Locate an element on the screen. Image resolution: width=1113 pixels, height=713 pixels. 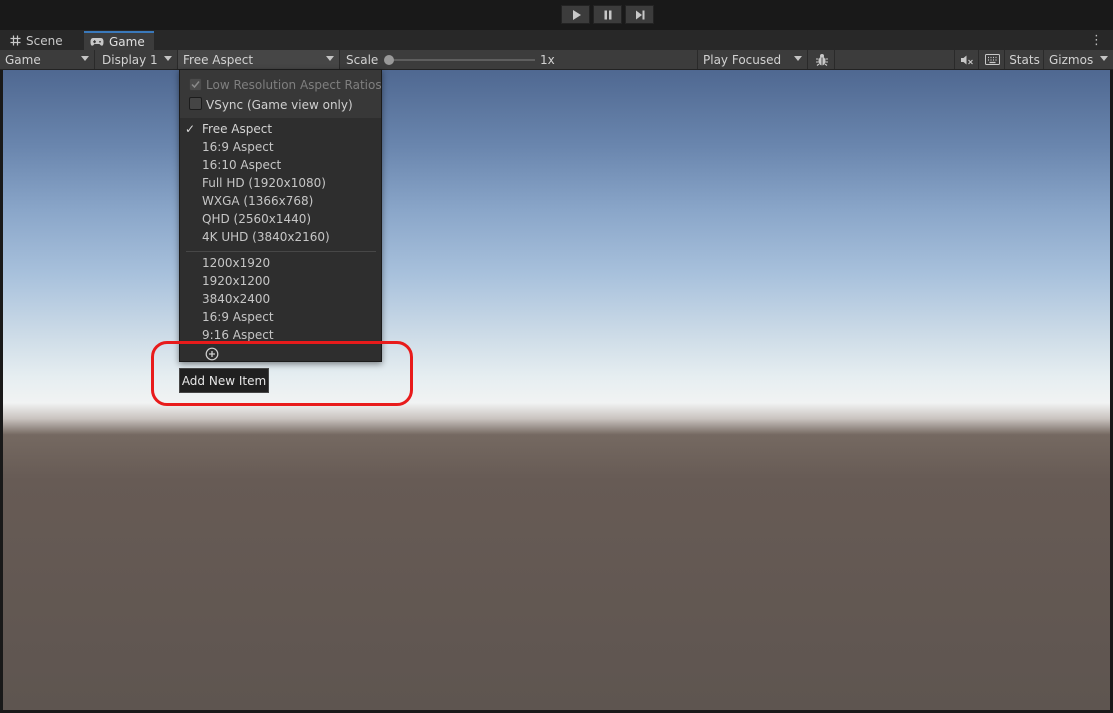
step-button is located at coordinates (639, 14).